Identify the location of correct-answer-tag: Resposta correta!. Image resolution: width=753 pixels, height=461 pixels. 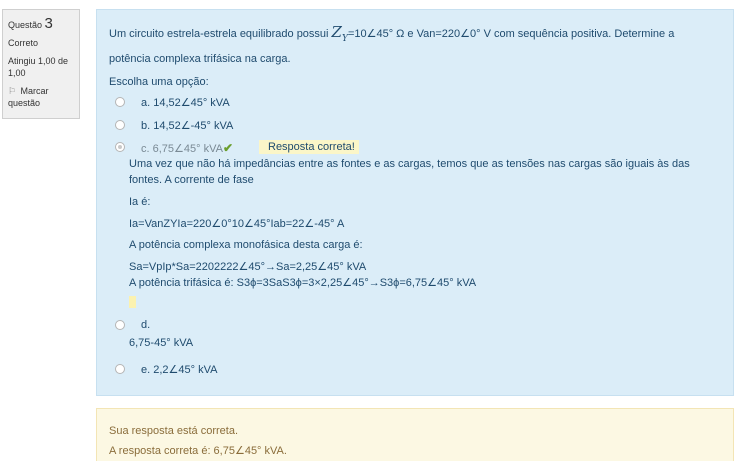
(309, 147).